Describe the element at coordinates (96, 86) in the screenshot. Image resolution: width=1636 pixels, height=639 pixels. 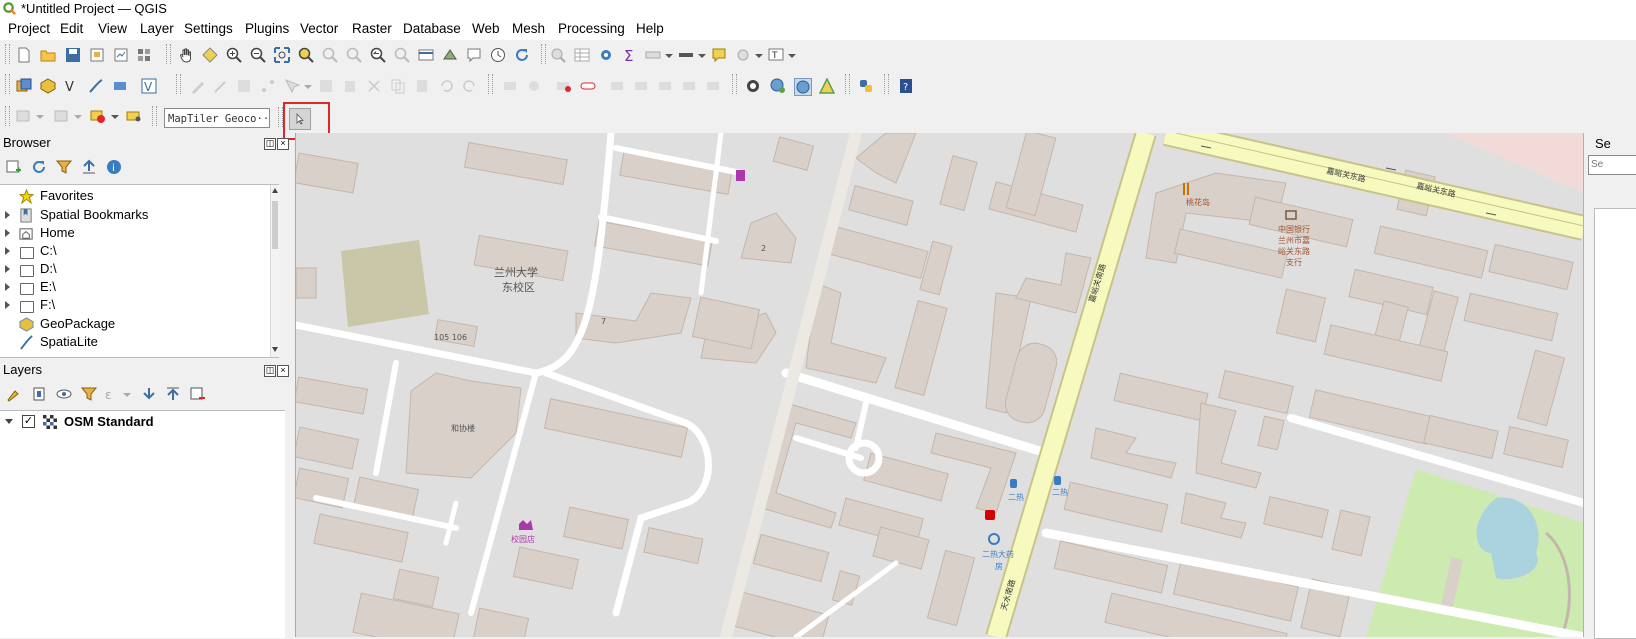
I see `new-spatialite-icon` at that location.